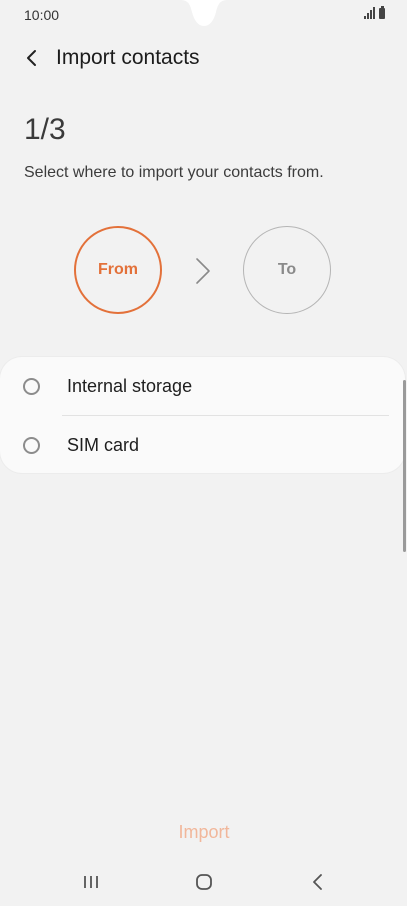 This screenshot has width=407, height=906. What do you see at coordinates (404, 466) in the screenshot?
I see `scrollbar` at bounding box center [404, 466].